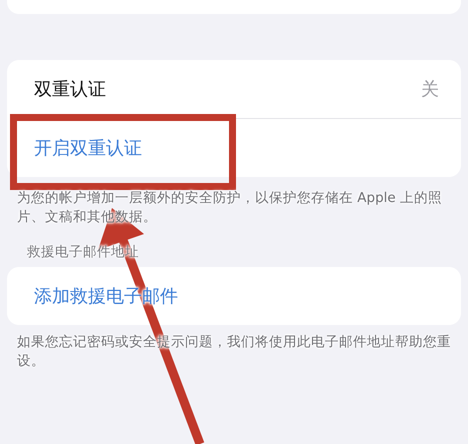 The image size is (468, 444). Describe the element at coordinates (70, 89) in the screenshot. I see `row-title: 双重认证` at that location.